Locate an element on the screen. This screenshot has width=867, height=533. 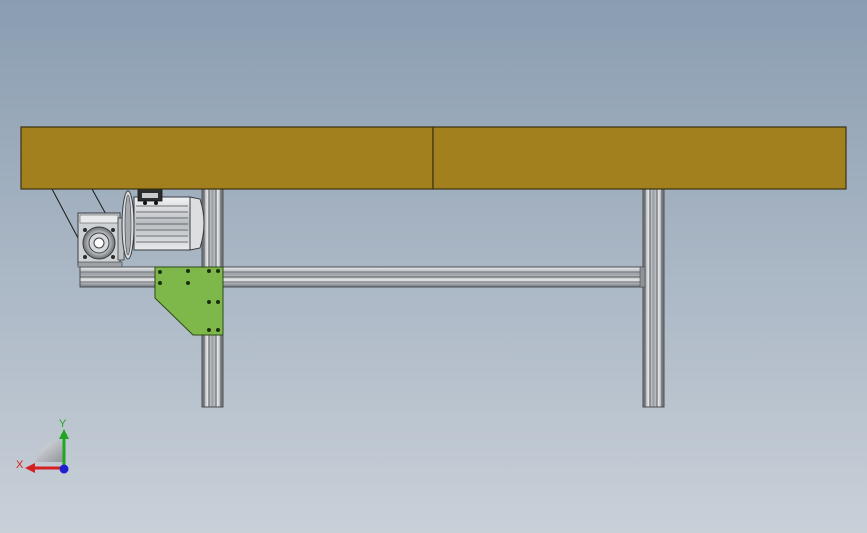
triad-y-label: Y is located at coordinates (63, 424).